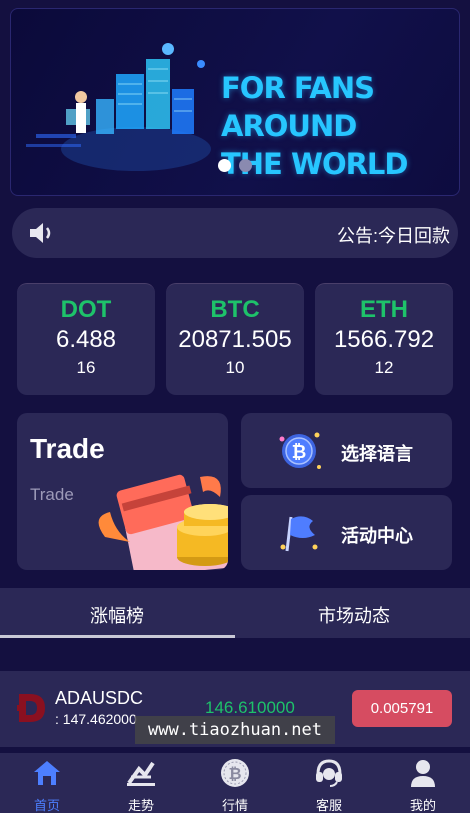 The height and width of the screenshot is (813, 470). What do you see at coordinates (354, 615) in the screenshot?
I see `tab-market-news: 市场动态` at bounding box center [354, 615].